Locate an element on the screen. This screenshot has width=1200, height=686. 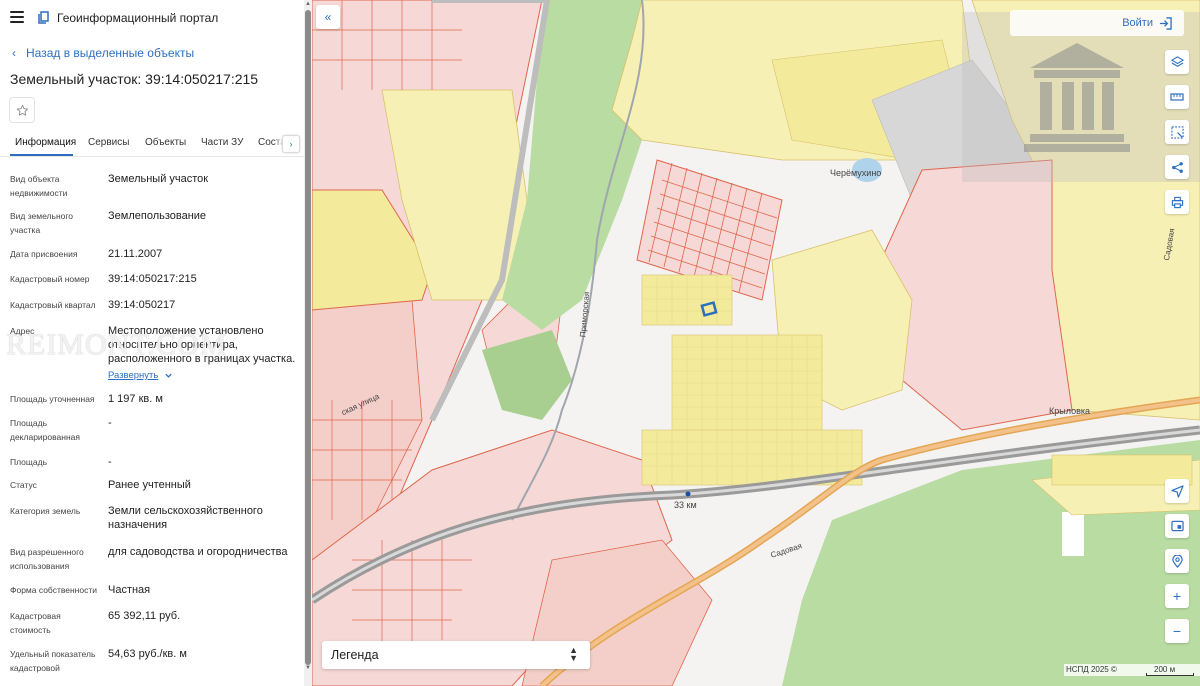
print-button is located at coordinates (1177, 202).